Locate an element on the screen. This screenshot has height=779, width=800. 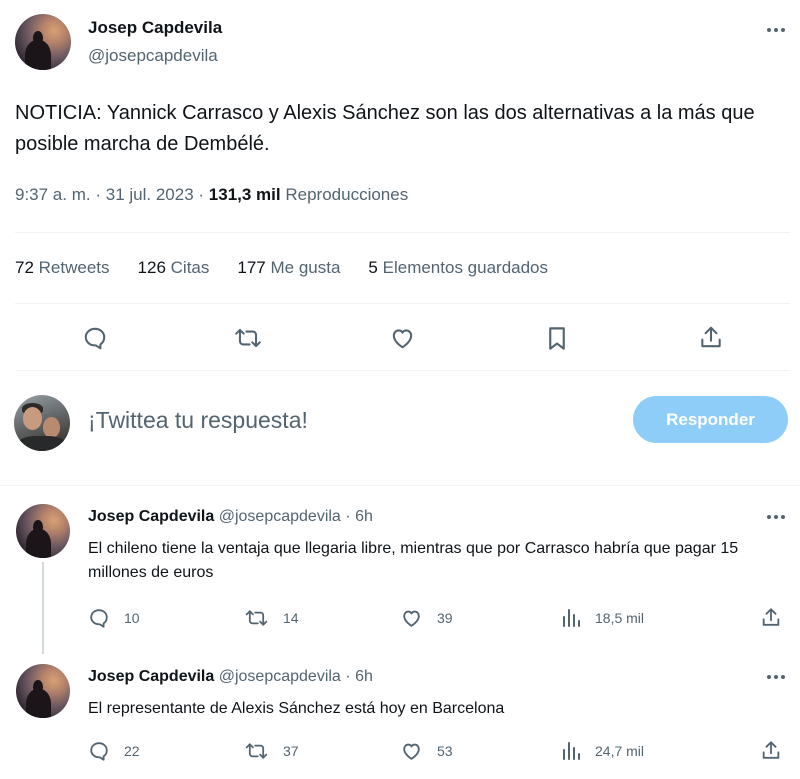
reply-input: ¡Twittea tu respuesta! is located at coordinates (198, 420).